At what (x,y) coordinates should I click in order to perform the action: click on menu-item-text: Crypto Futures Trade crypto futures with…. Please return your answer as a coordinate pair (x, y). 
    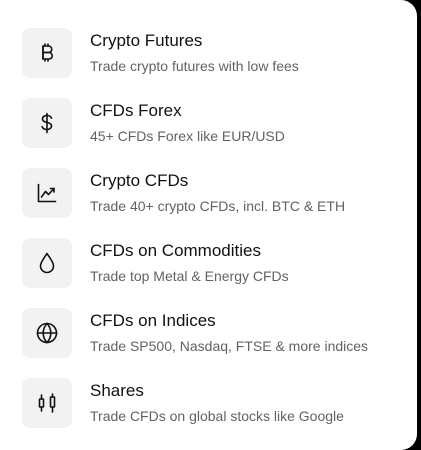
    Looking at the image, I should click on (194, 53).